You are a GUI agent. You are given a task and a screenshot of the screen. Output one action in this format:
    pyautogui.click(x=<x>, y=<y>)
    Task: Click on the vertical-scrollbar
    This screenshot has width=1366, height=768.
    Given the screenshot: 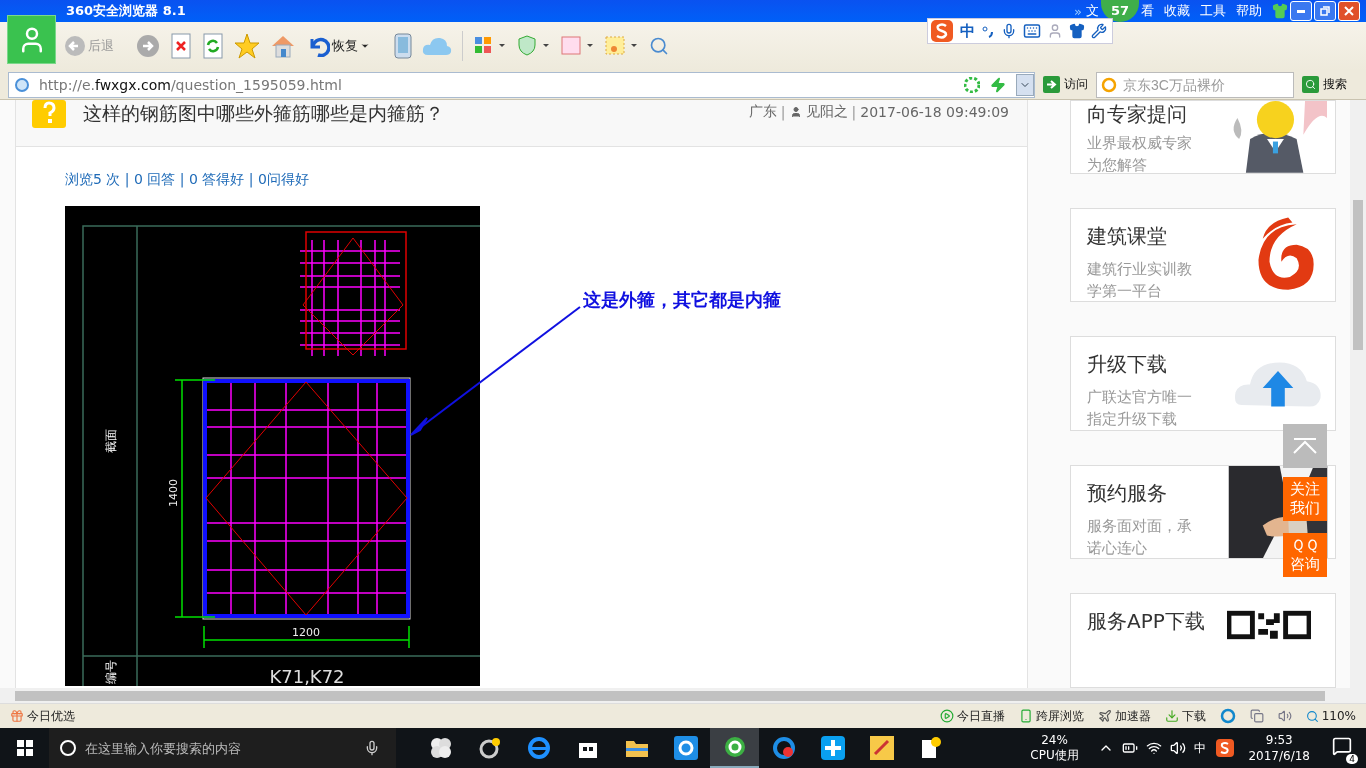 What is the action you would take?
    pyautogui.click(x=1358, y=394)
    